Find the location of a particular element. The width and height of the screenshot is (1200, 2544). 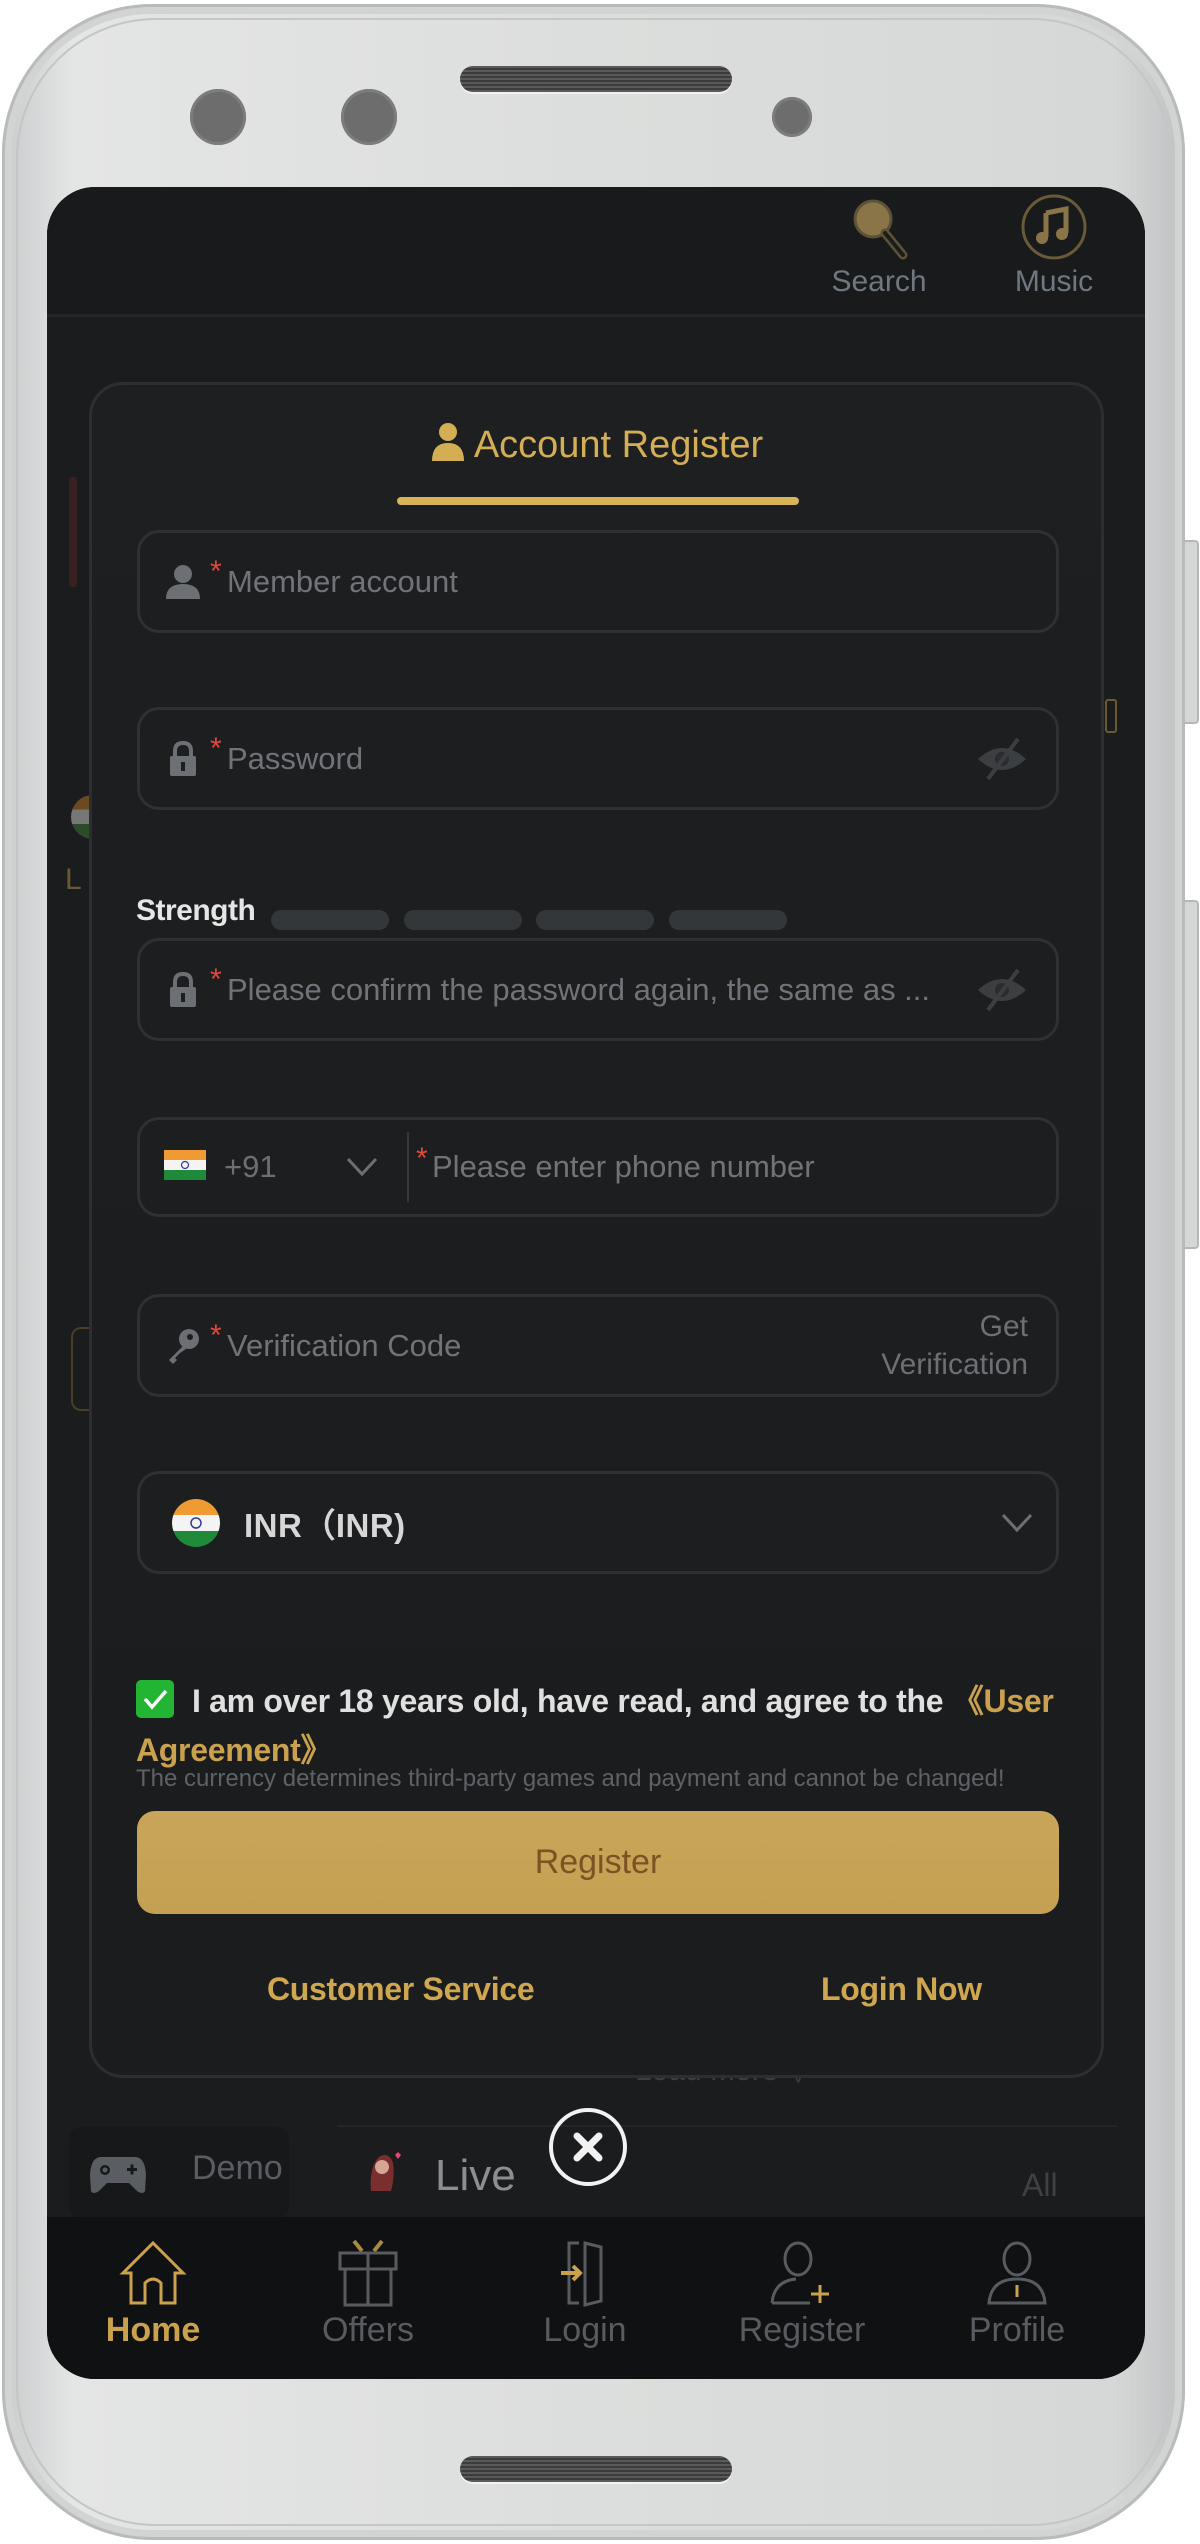

verification-placeholder: Verification Code is located at coordinates (344, 1345).